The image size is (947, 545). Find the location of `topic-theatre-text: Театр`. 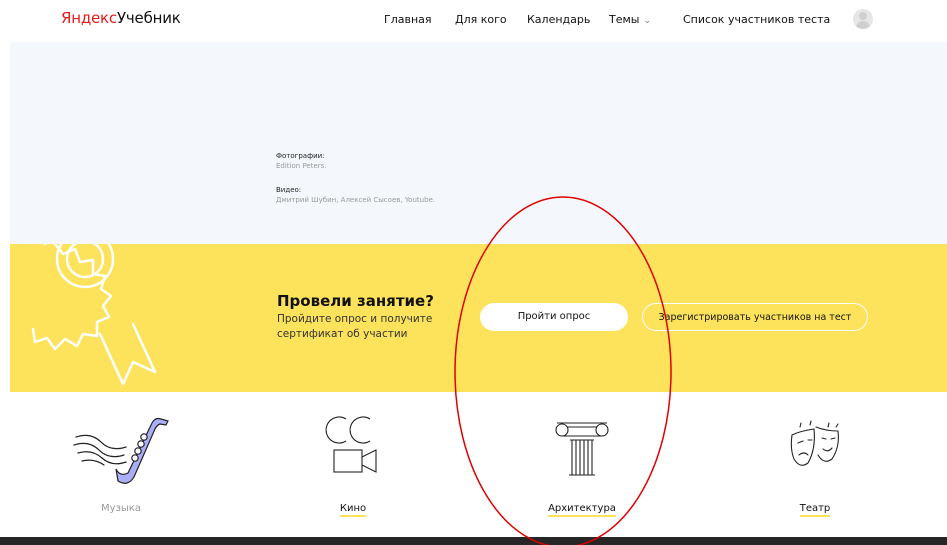

topic-theatre-text: Театр is located at coordinates (815, 510).